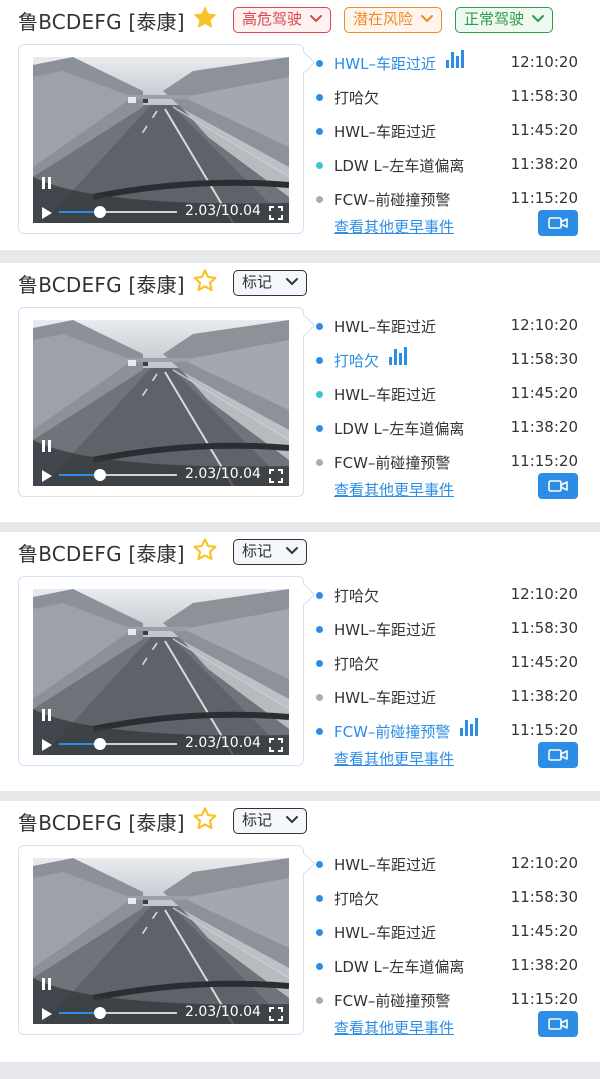  Describe the element at coordinates (456, 597) in the screenshot. I see `event-item: 打哈欠 12:10:20` at that location.